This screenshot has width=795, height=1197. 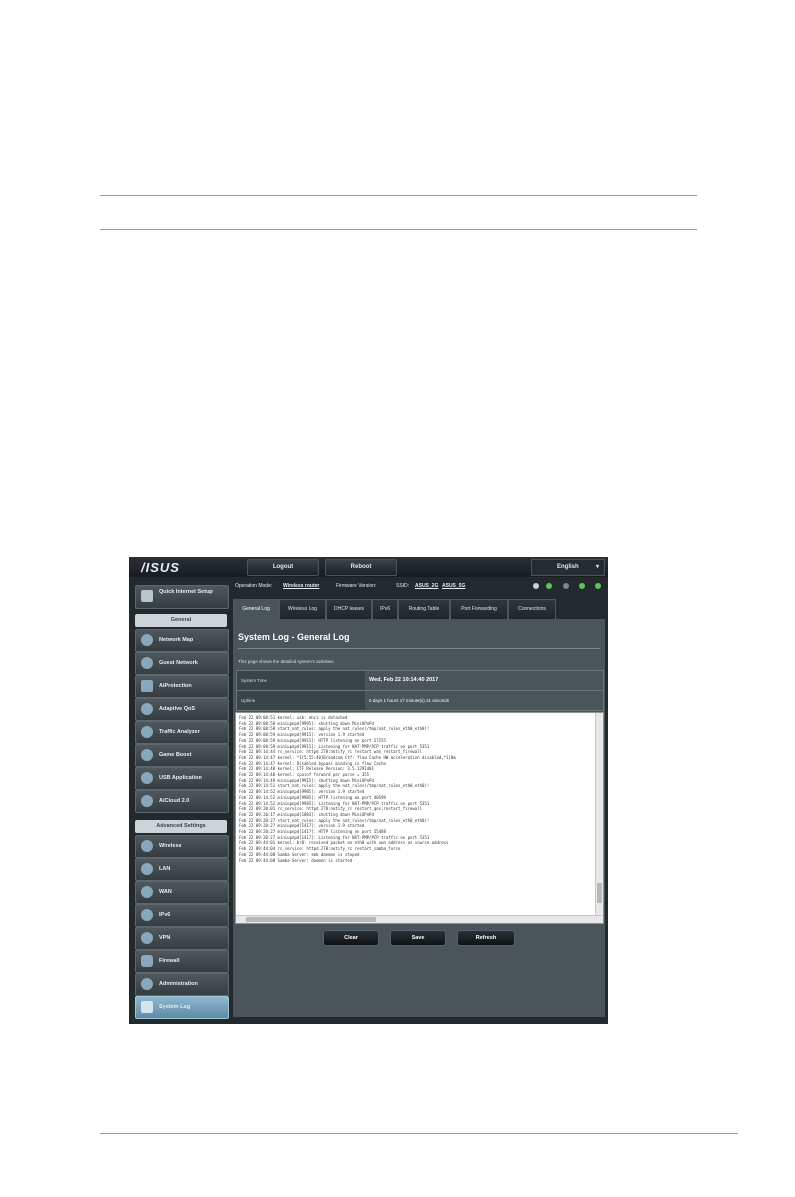 I want to click on user-icon, so click(x=147, y=984).